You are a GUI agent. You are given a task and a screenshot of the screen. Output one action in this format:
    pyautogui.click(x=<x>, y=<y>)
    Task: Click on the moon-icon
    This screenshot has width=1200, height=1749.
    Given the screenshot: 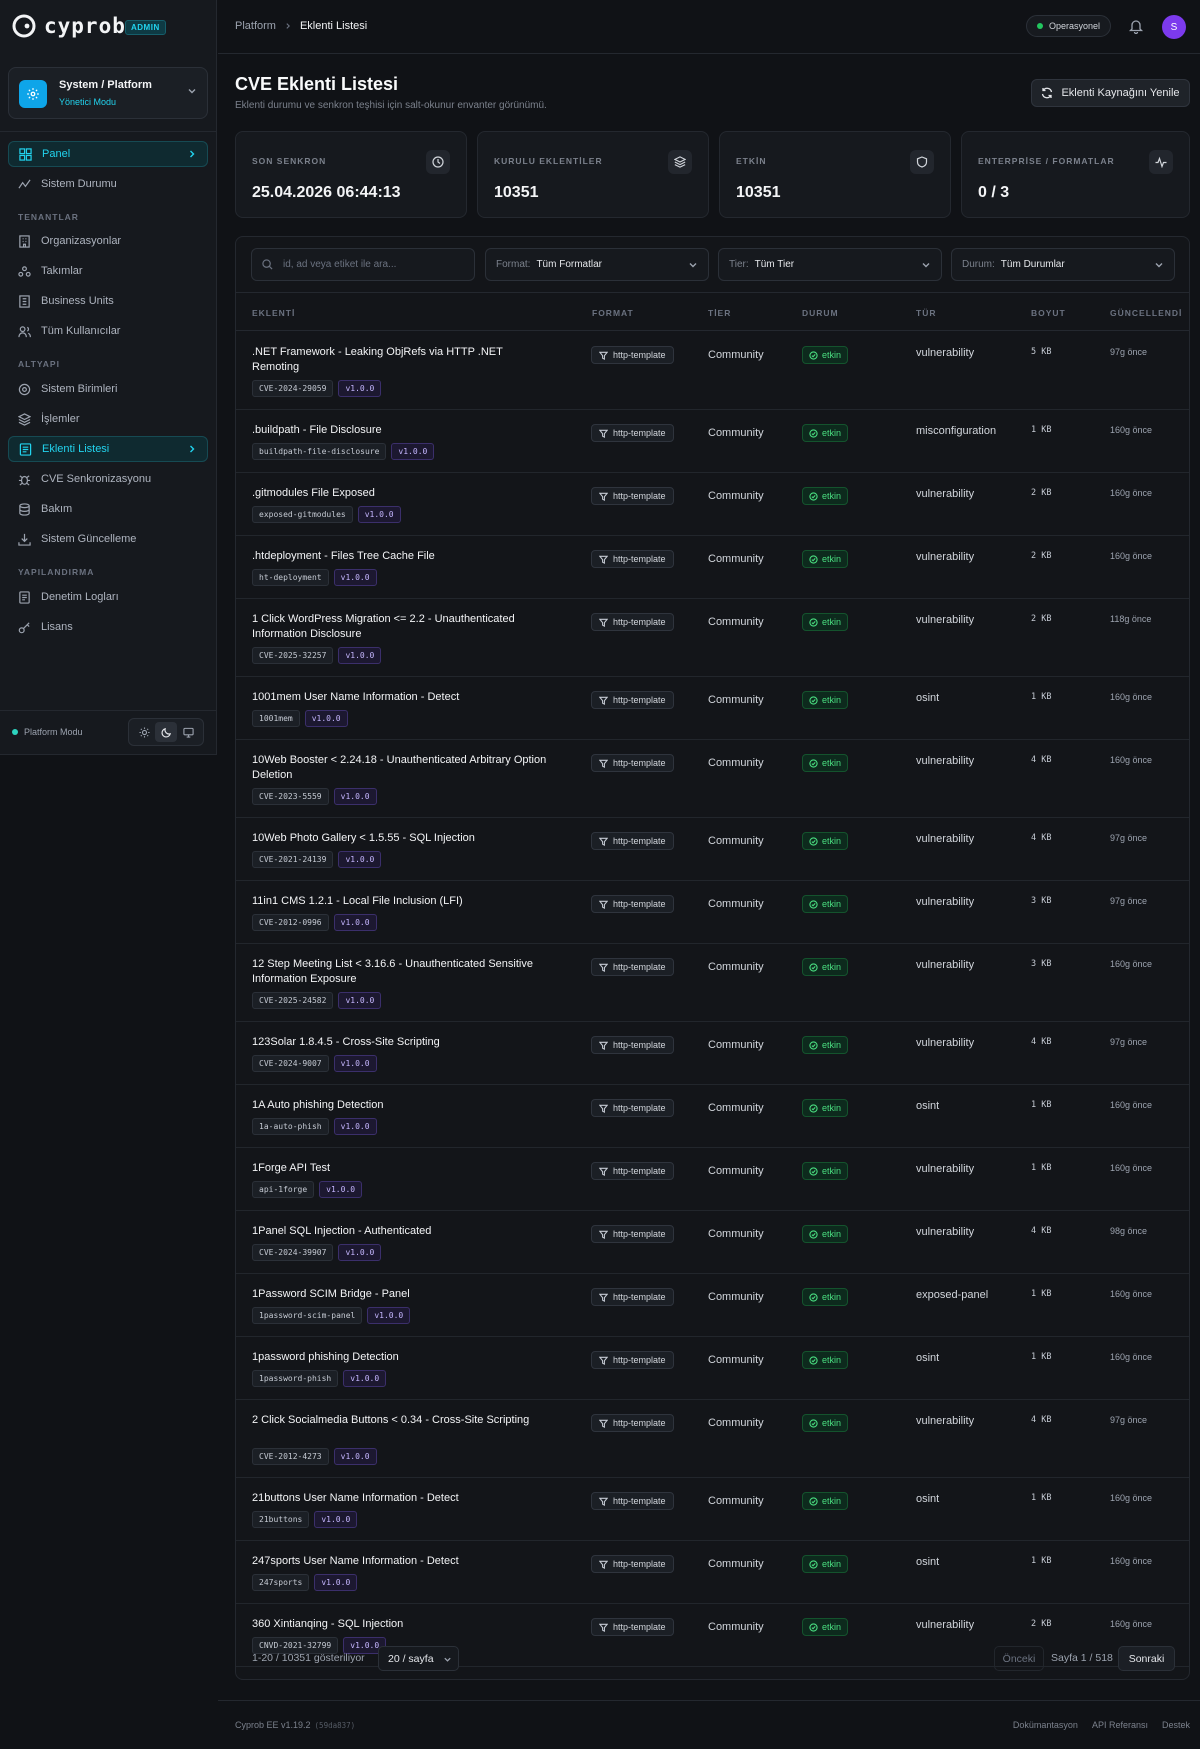 What is the action you would take?
    pyautogui.click(x=166, y=732)
    